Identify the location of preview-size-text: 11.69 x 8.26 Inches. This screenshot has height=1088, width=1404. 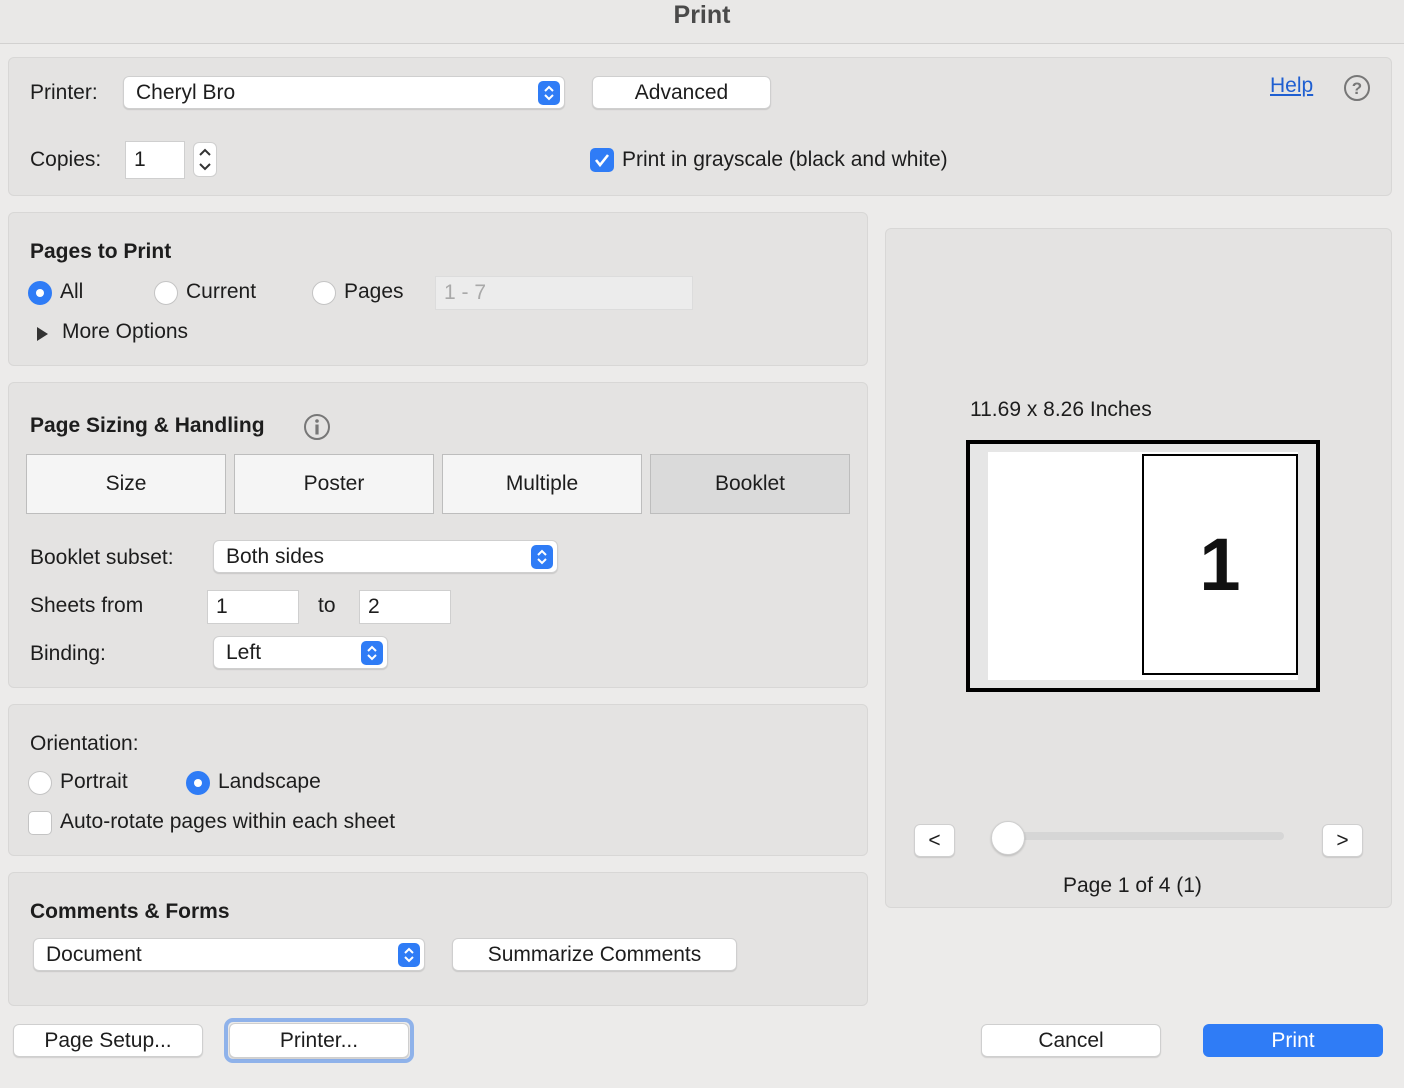
(1061, 409).